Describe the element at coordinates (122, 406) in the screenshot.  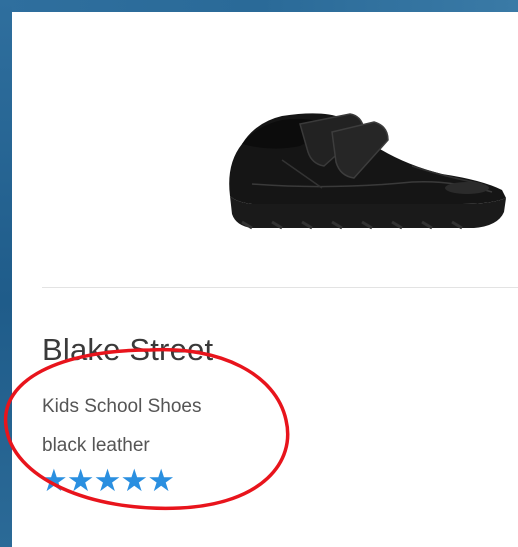
I see `product-category: Kids School Shoes` at that location.